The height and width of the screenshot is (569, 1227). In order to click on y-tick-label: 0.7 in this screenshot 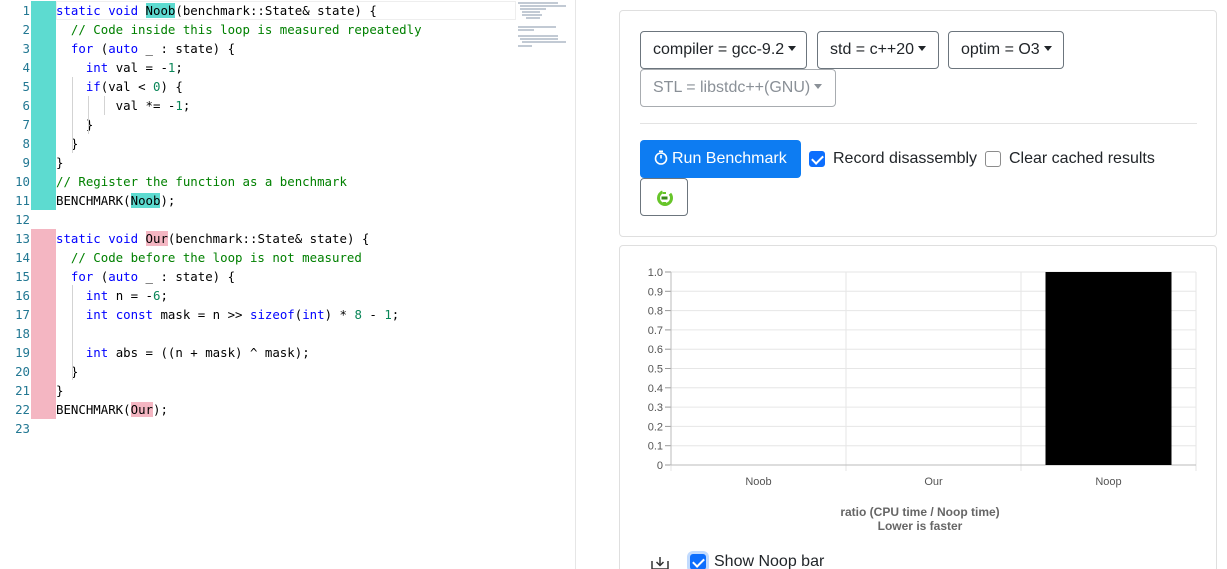, I will do `click(655, 331)`.